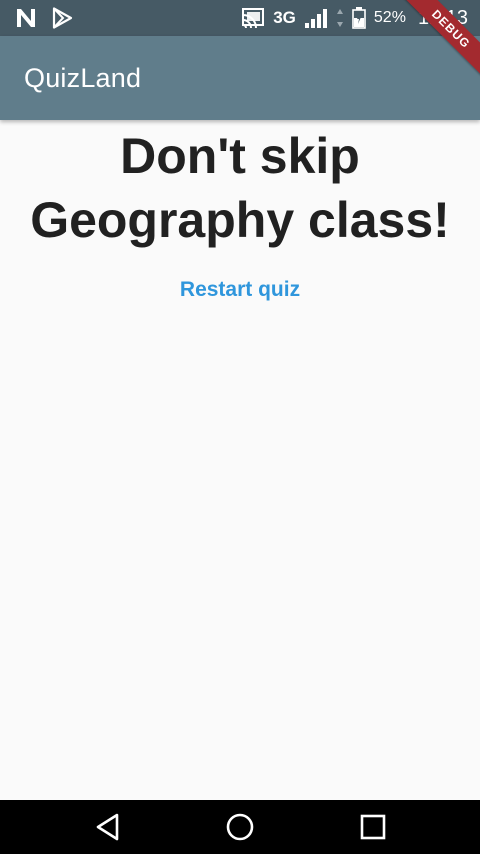 This screenshot has width=480, height=854. What do you see at coordinates (253, 18) in the screenshot?
I see `cast-icon` at bounding box center [253, 18].